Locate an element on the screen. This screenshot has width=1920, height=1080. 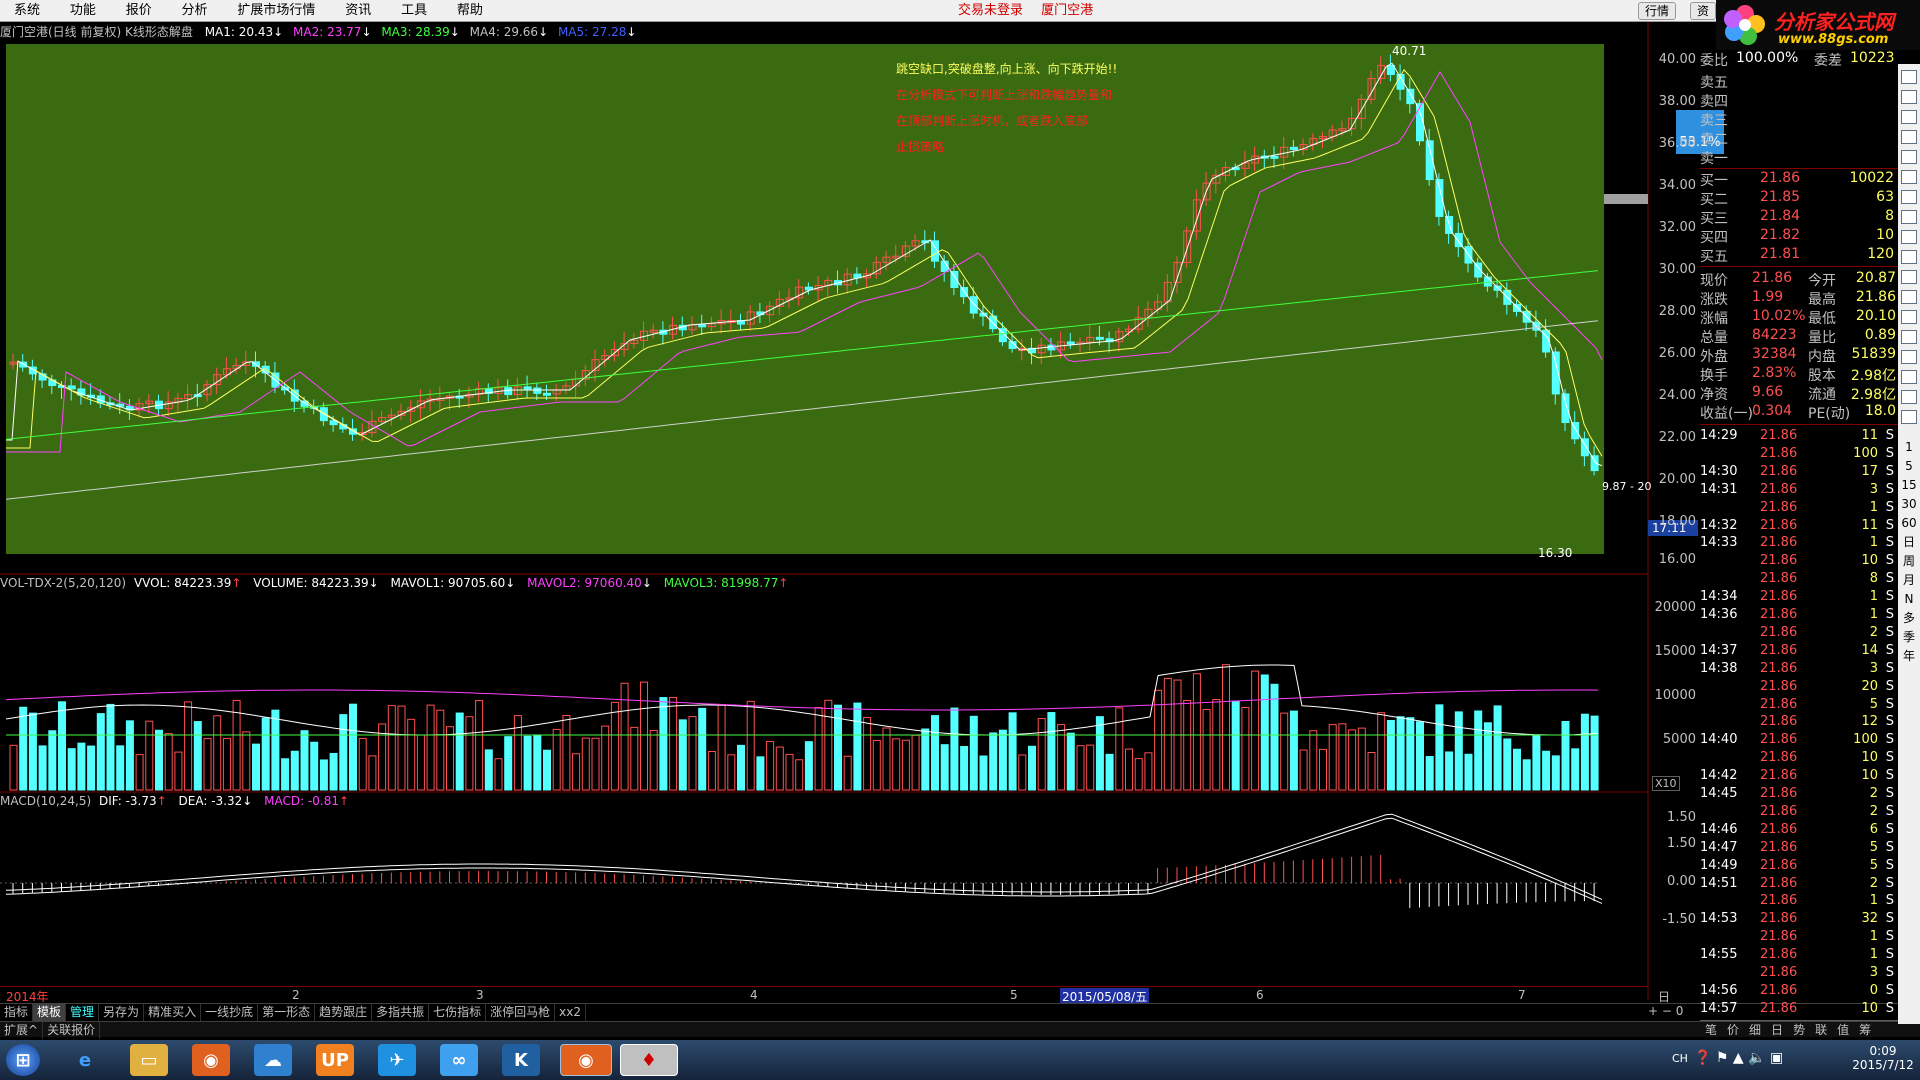
period-tab: 1 is located at coordinates (1909, 447).